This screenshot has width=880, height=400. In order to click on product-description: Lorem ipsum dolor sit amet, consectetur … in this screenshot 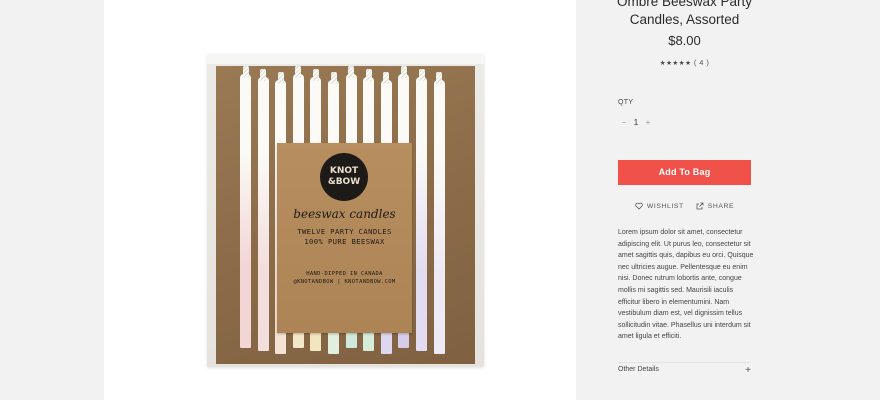, I will do `click(686, 285)`.